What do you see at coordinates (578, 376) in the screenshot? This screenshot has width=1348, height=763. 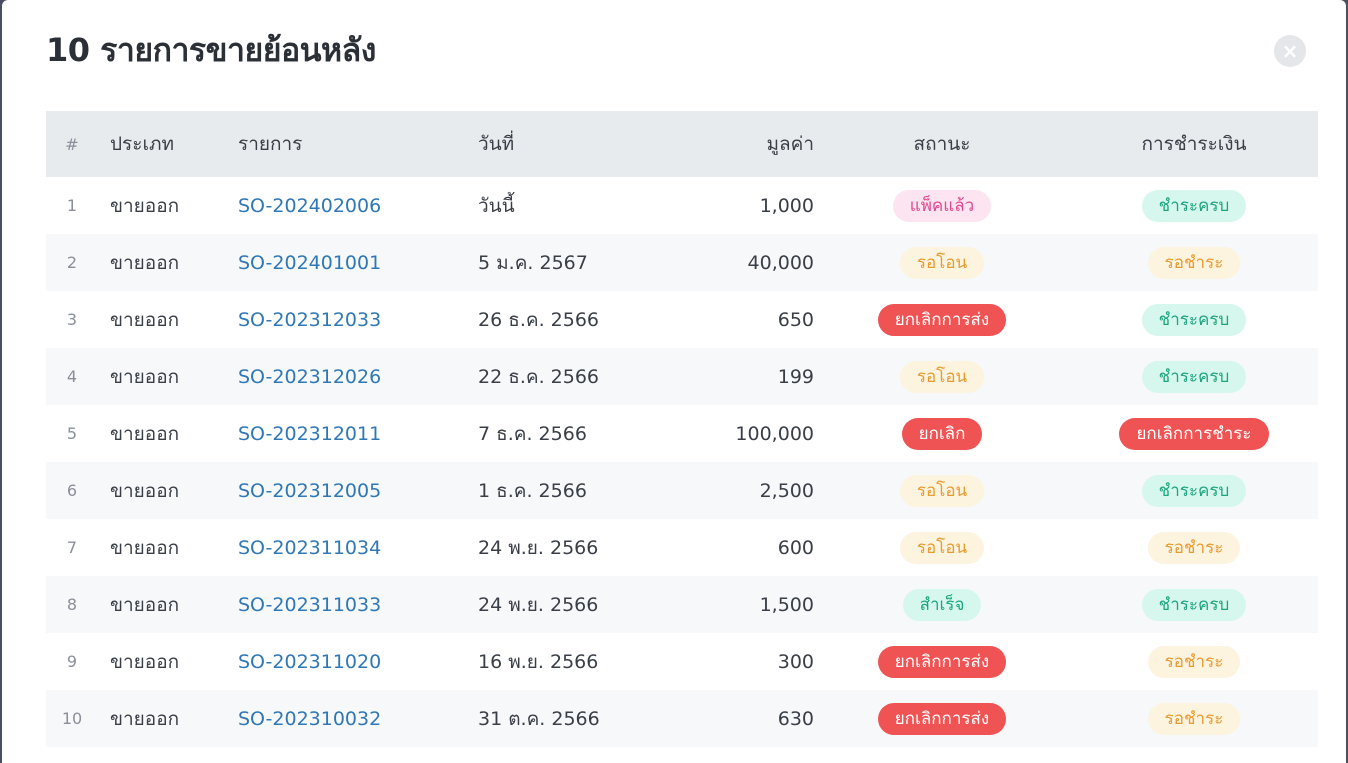 I see `row-date: 22 ธ.ค. 2566` at bounding box center [578, 376].